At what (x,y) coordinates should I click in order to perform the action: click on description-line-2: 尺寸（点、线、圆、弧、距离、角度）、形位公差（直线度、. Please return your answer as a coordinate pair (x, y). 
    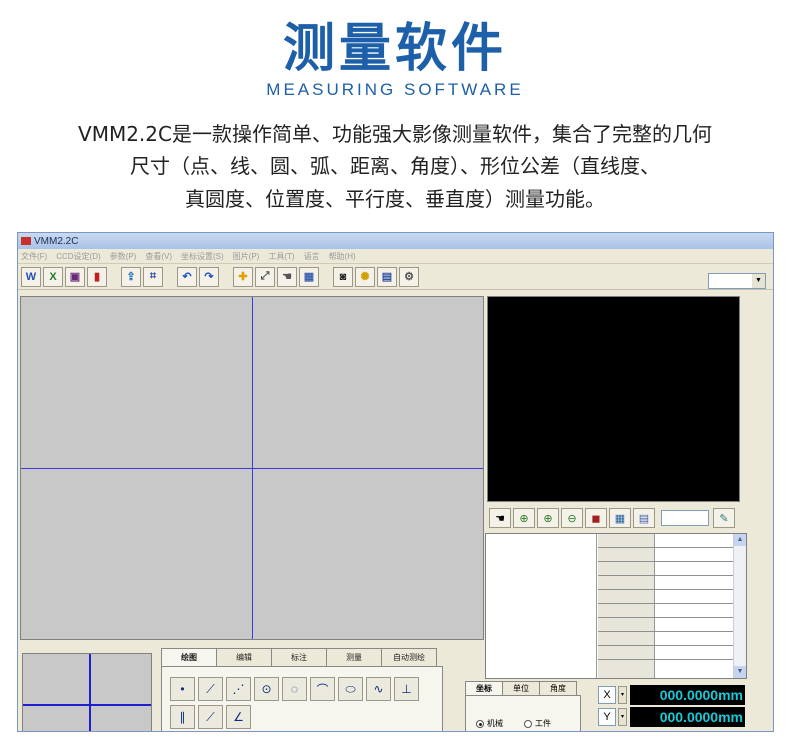
    Looking at the image, I should click on (395, 166).